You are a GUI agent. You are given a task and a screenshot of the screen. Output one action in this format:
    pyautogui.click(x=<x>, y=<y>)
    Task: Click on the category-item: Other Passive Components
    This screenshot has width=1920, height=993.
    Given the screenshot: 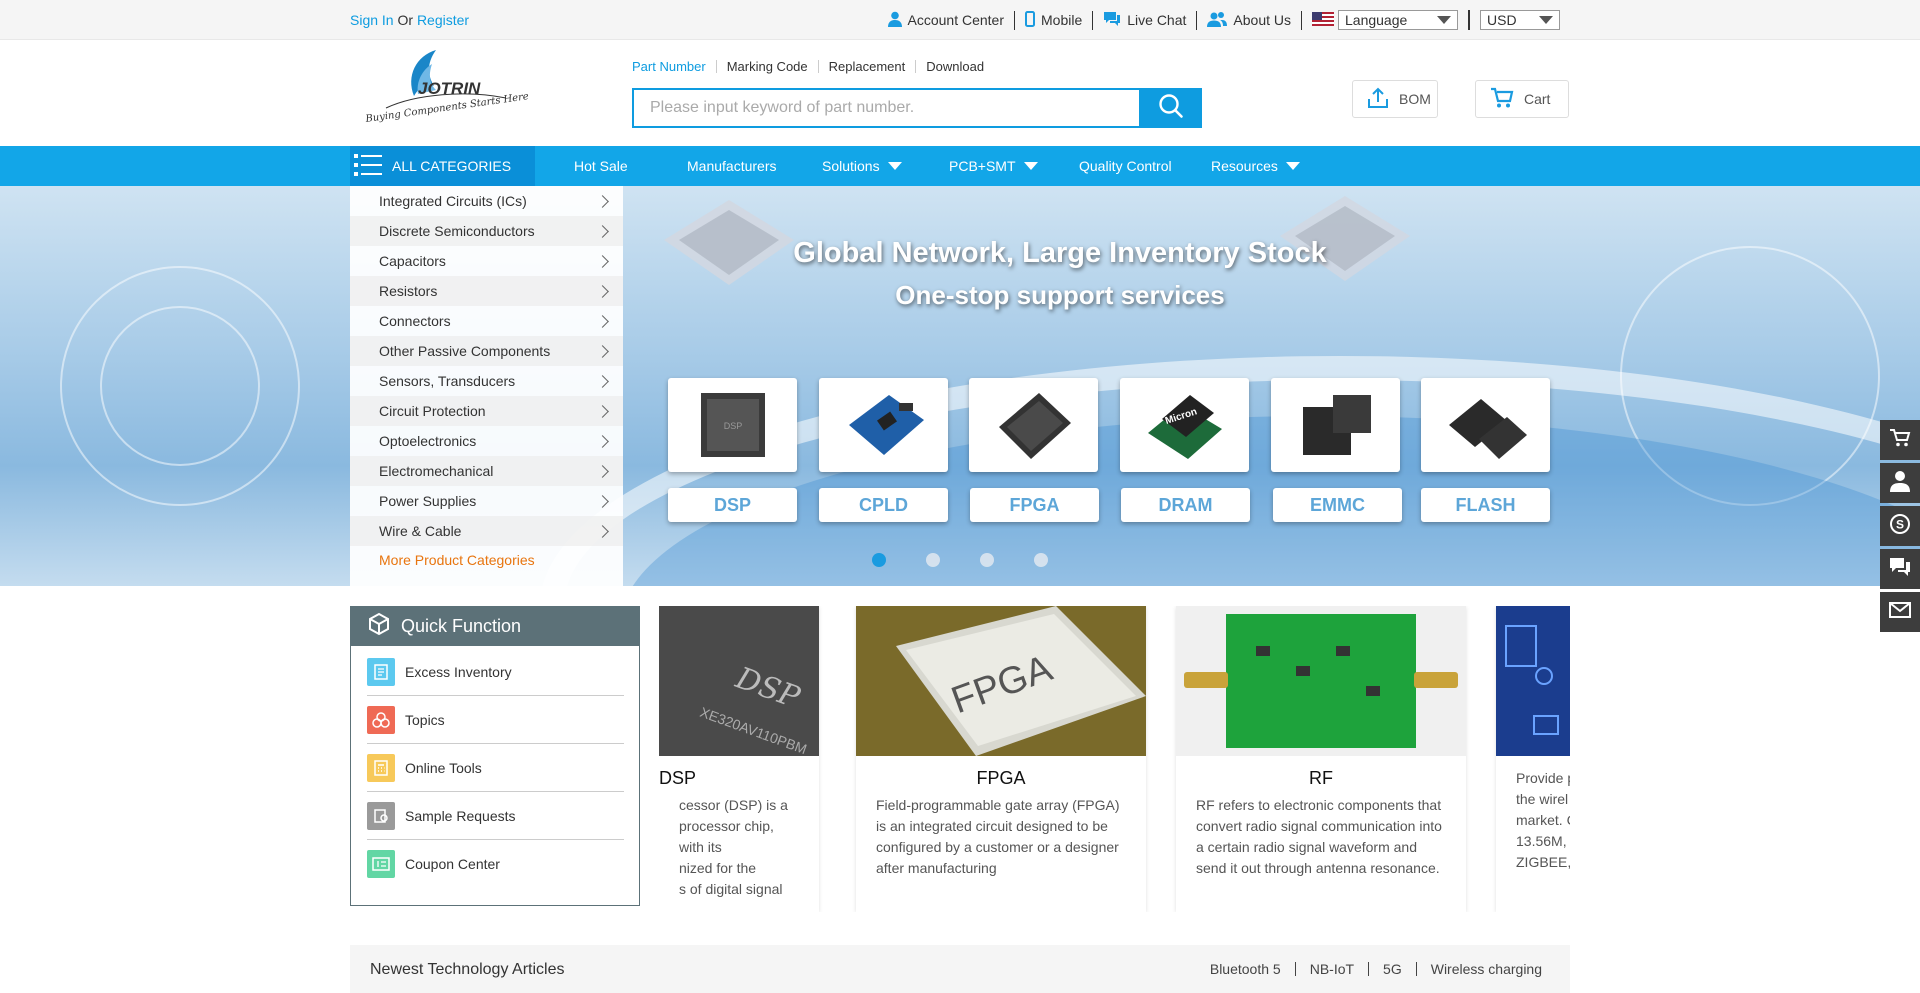 What is the action you would take?
    pyautogui.click(x=486, y=351)
    